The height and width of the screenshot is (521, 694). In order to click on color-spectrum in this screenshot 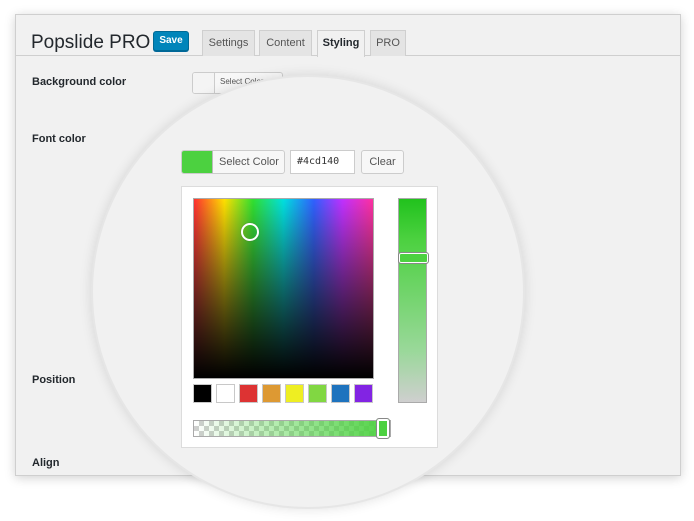, I will do `click(283, 288)`.